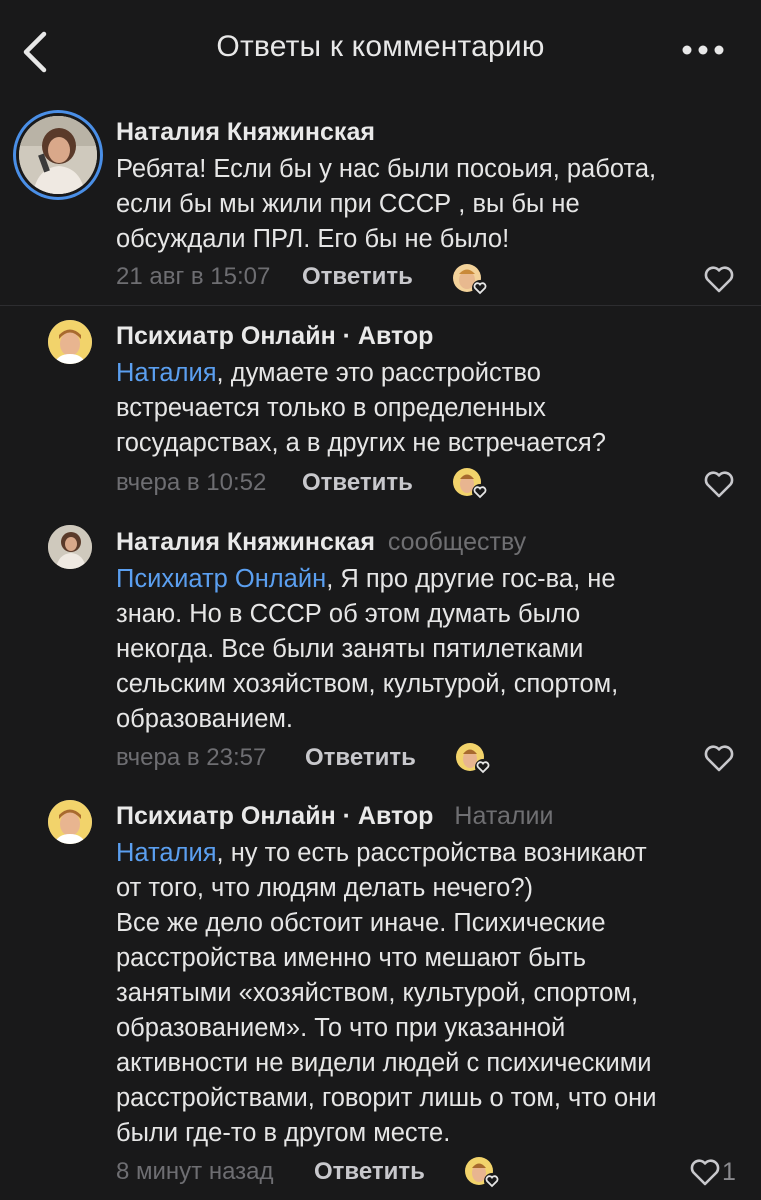 The image size is (761, 1200). I want to click on mention-link: Психиатр Онлайн, so click(221, 579).